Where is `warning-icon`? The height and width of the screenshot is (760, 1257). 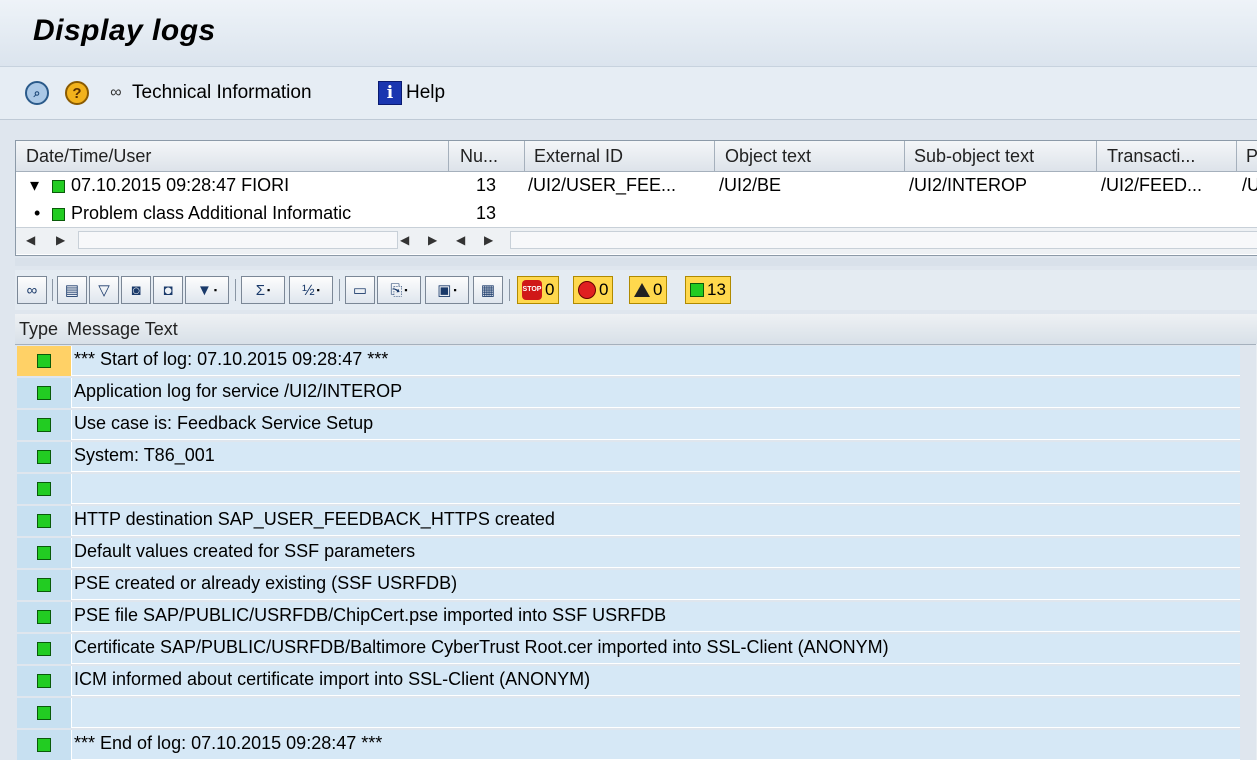
warning-icon is located at coordinates (642, 290).